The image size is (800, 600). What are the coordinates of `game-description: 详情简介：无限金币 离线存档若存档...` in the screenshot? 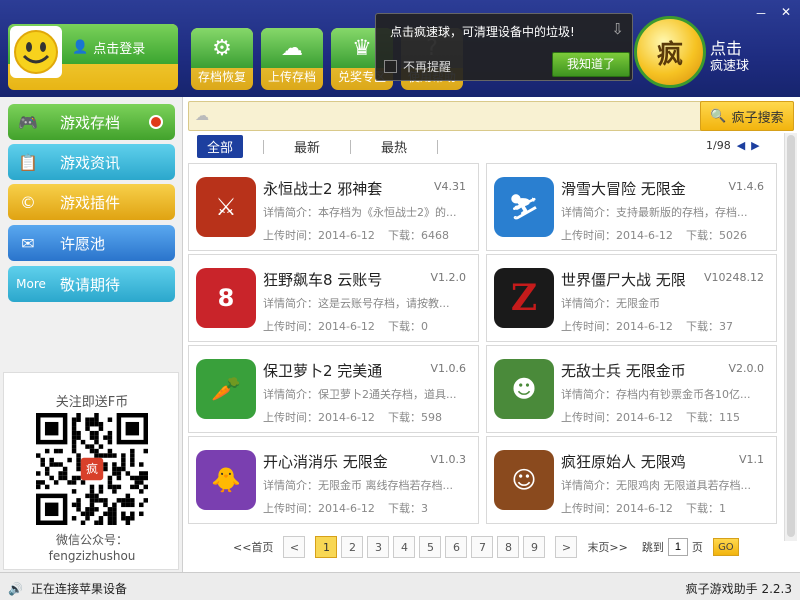 It's located at (358, 485).